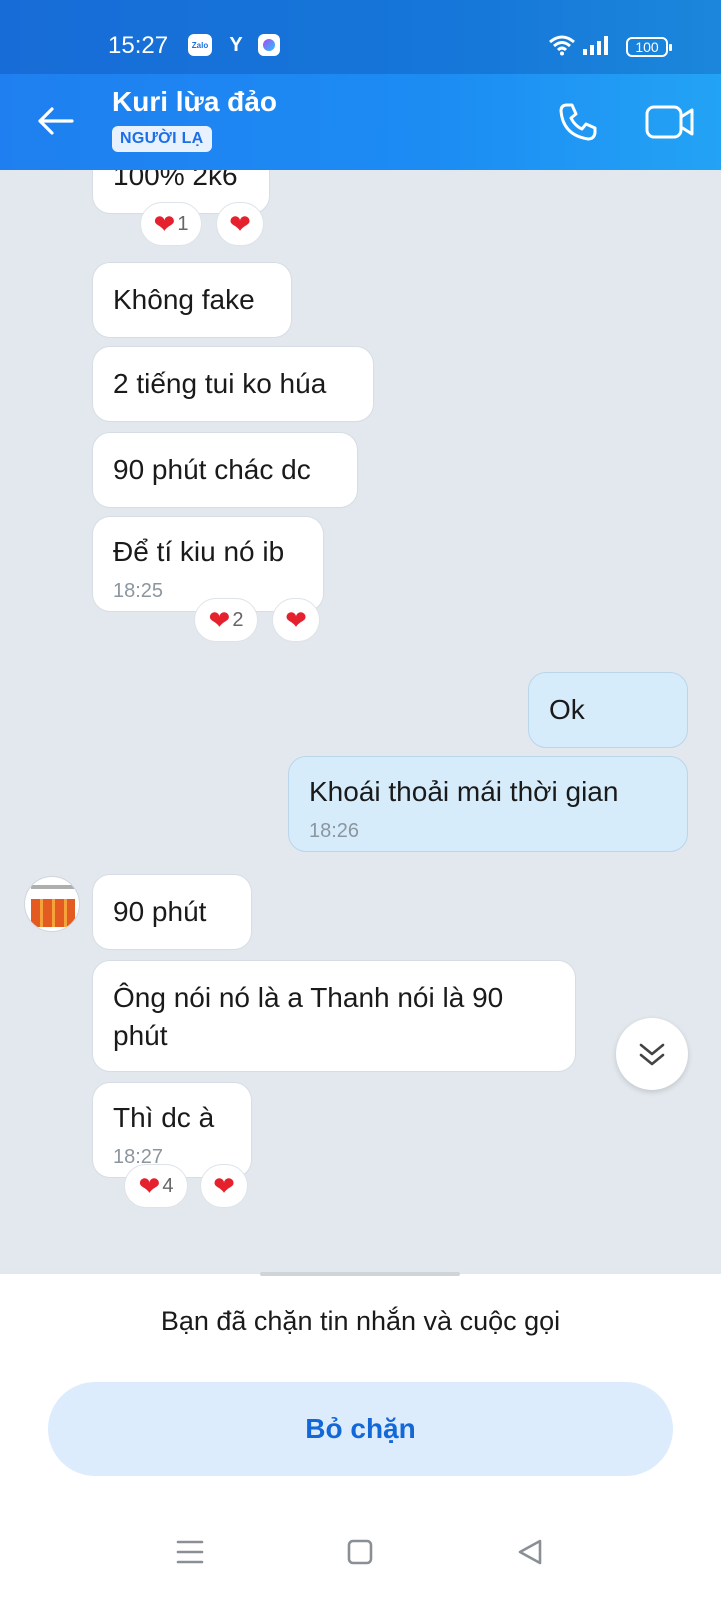 This screenshot has height=1600, width=721. I want to click on message-text: Để tí kiu nó ib, so click(199, 551).